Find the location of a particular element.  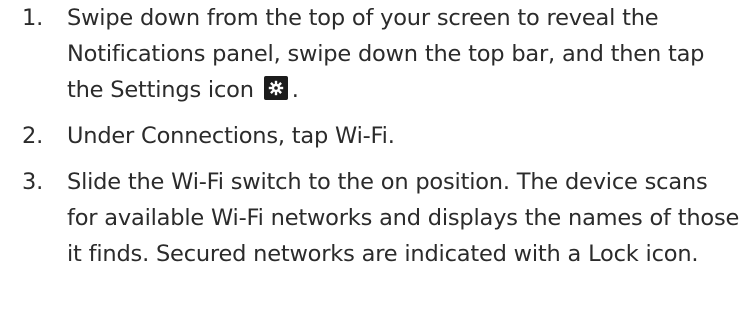

step-number: 2. is located at coordinates (33, 136).